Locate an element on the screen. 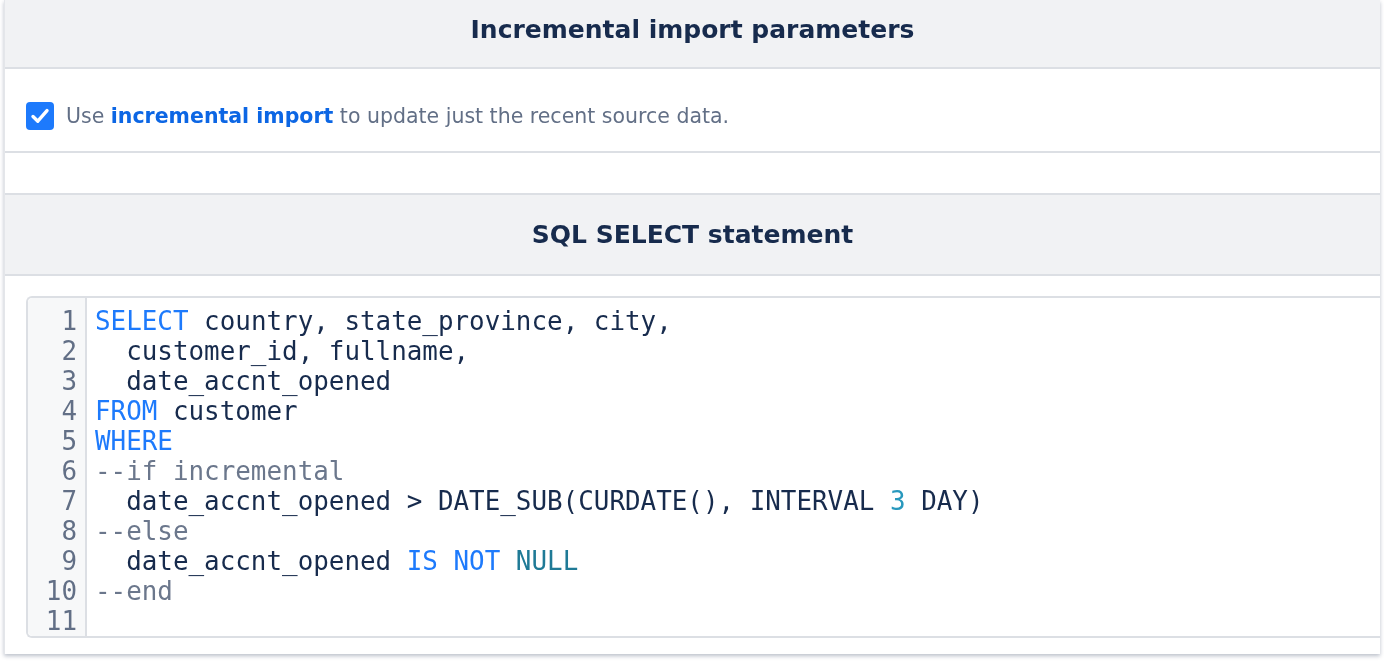 The width and height of the screenshot is (1384, 664). checkbox-label: Use incremental import to update just the recent source data. is located at coordinates (398, 116).